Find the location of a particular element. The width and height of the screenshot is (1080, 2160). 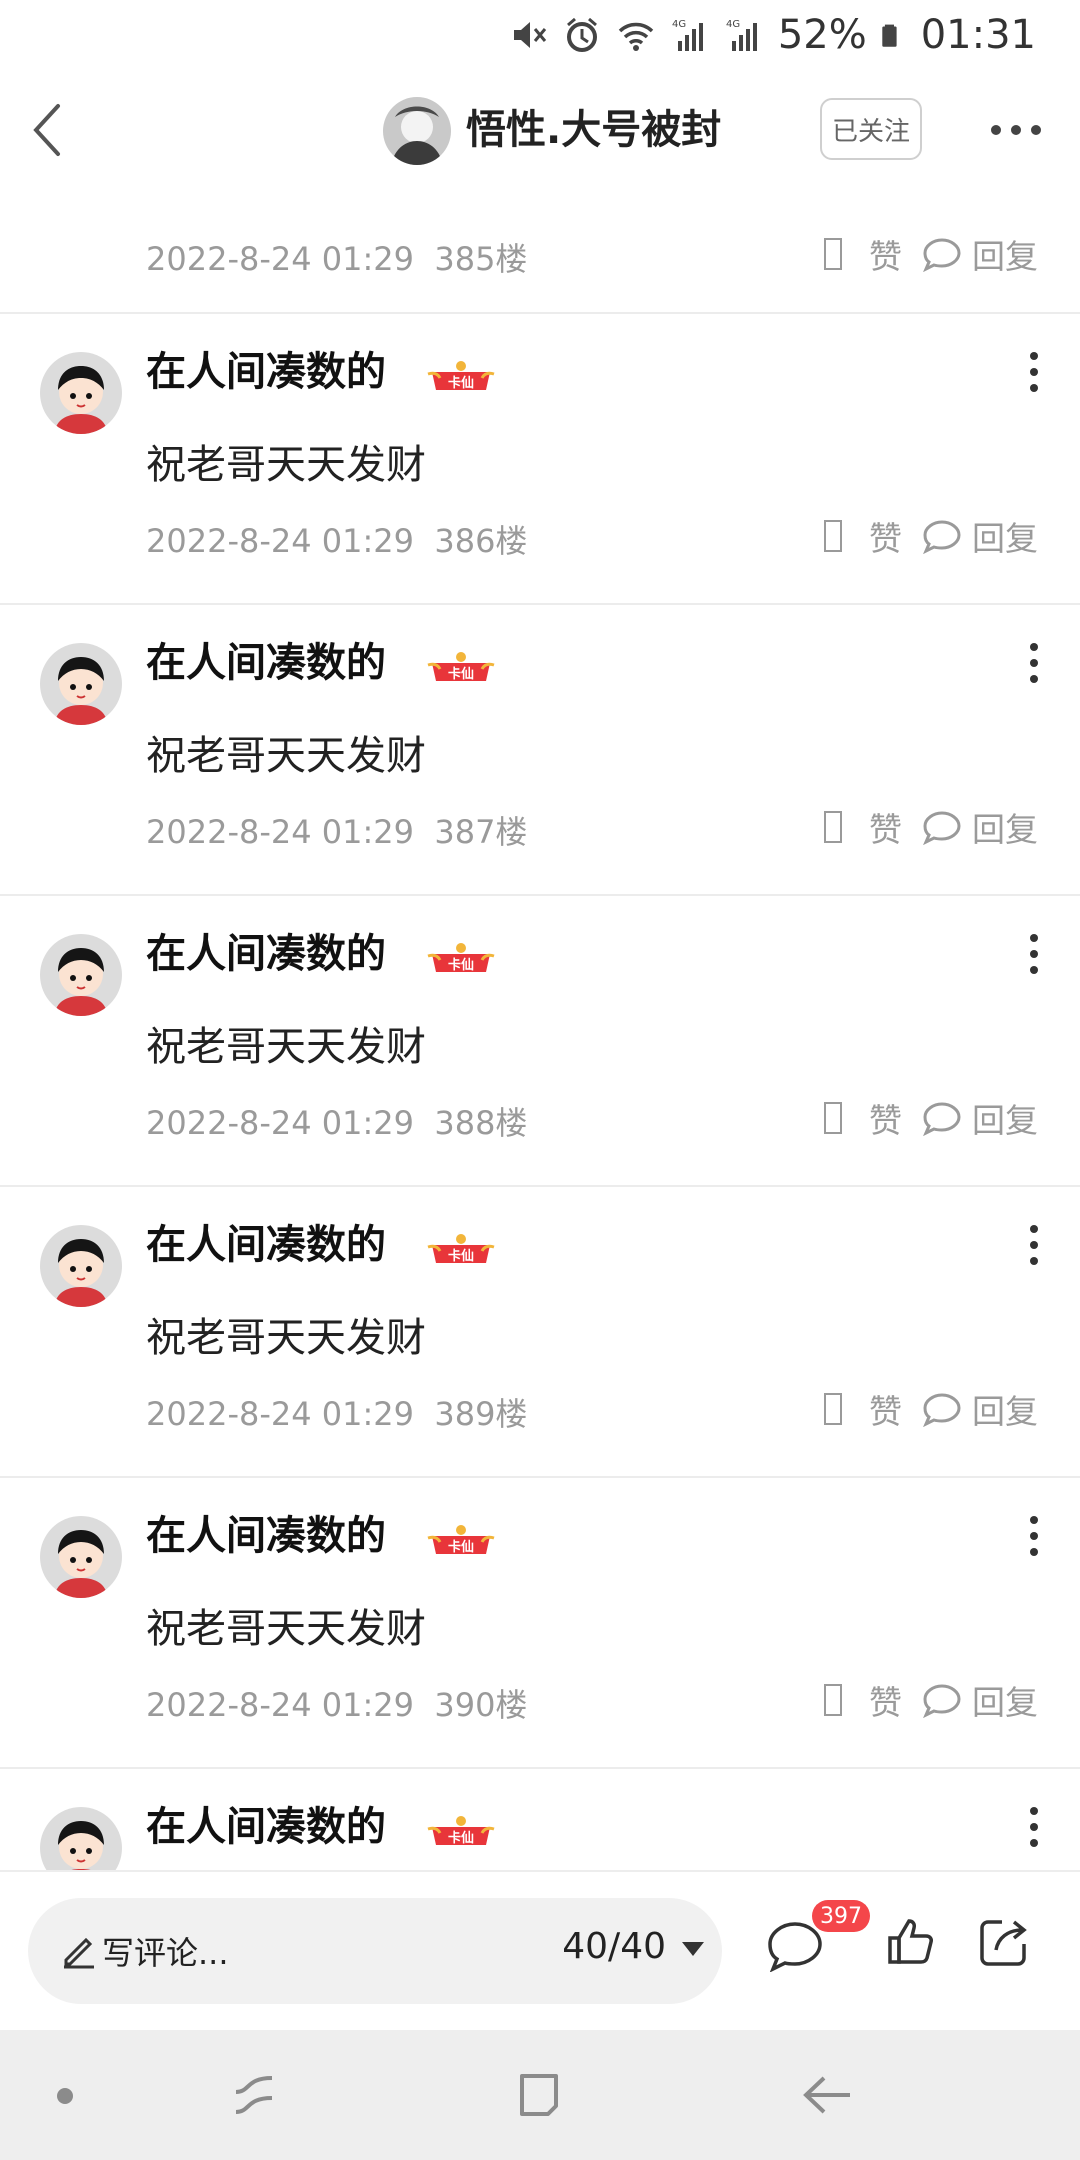

comment-floor: 385楼 is located at coordinates (481, 259).